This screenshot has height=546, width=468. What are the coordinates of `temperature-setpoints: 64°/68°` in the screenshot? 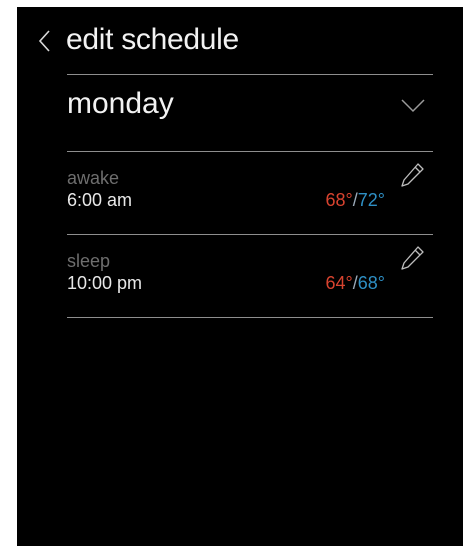 It's located at (355, 283).